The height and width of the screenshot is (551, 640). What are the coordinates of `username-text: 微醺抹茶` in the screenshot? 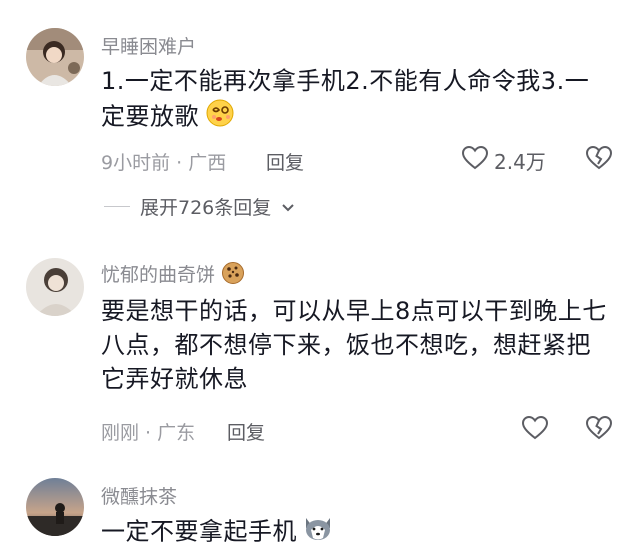 It's located at (139, 497).